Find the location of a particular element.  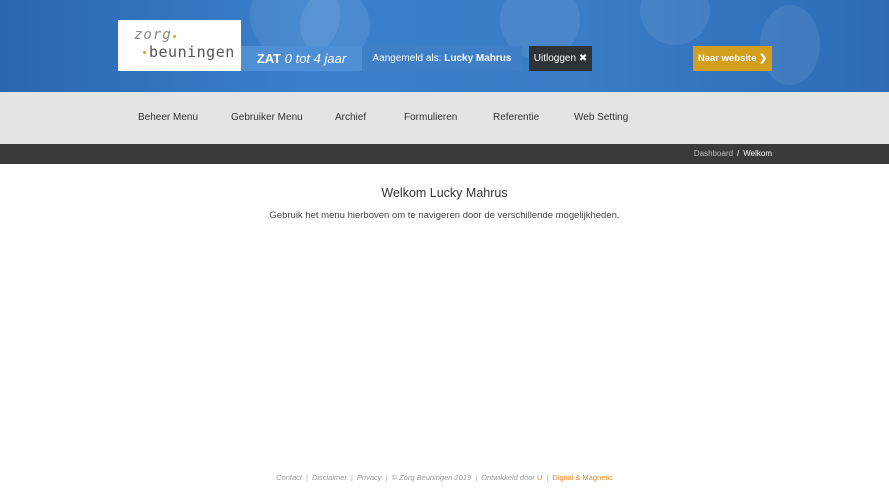

breadcrumb: Dashboard / Welkom is located at coordinates (733, 154).